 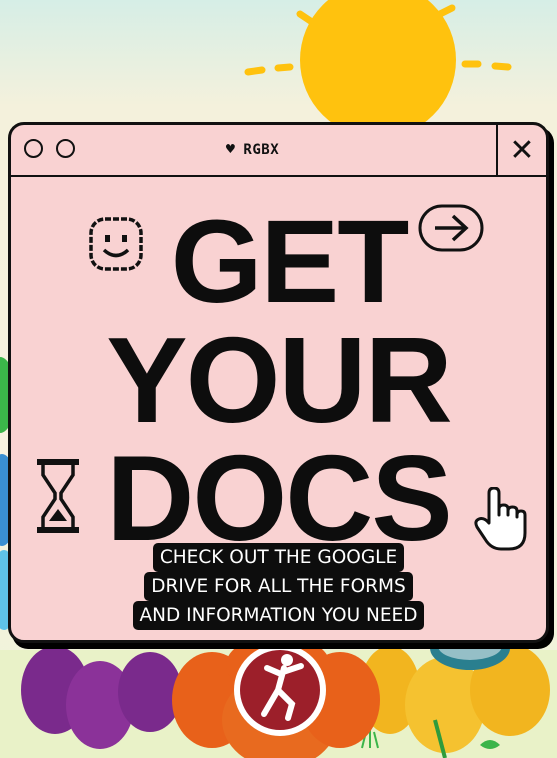 What do you see at coordinates (116, 244) in the screenshot?
I see `smiley-icon` at bounding box center [116, 244].